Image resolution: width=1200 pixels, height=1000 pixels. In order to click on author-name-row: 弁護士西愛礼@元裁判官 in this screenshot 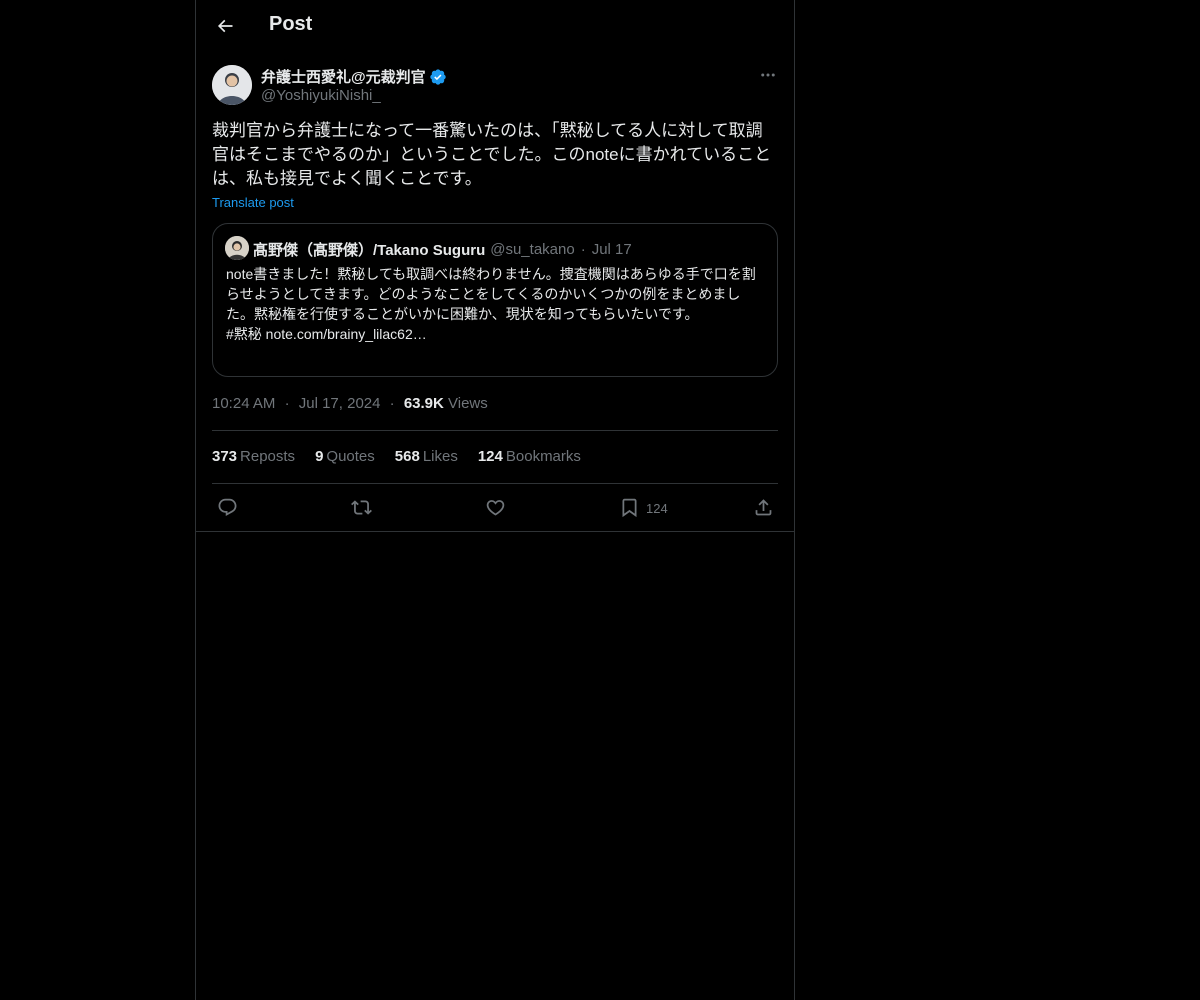, I will do `click(354, 76)`.